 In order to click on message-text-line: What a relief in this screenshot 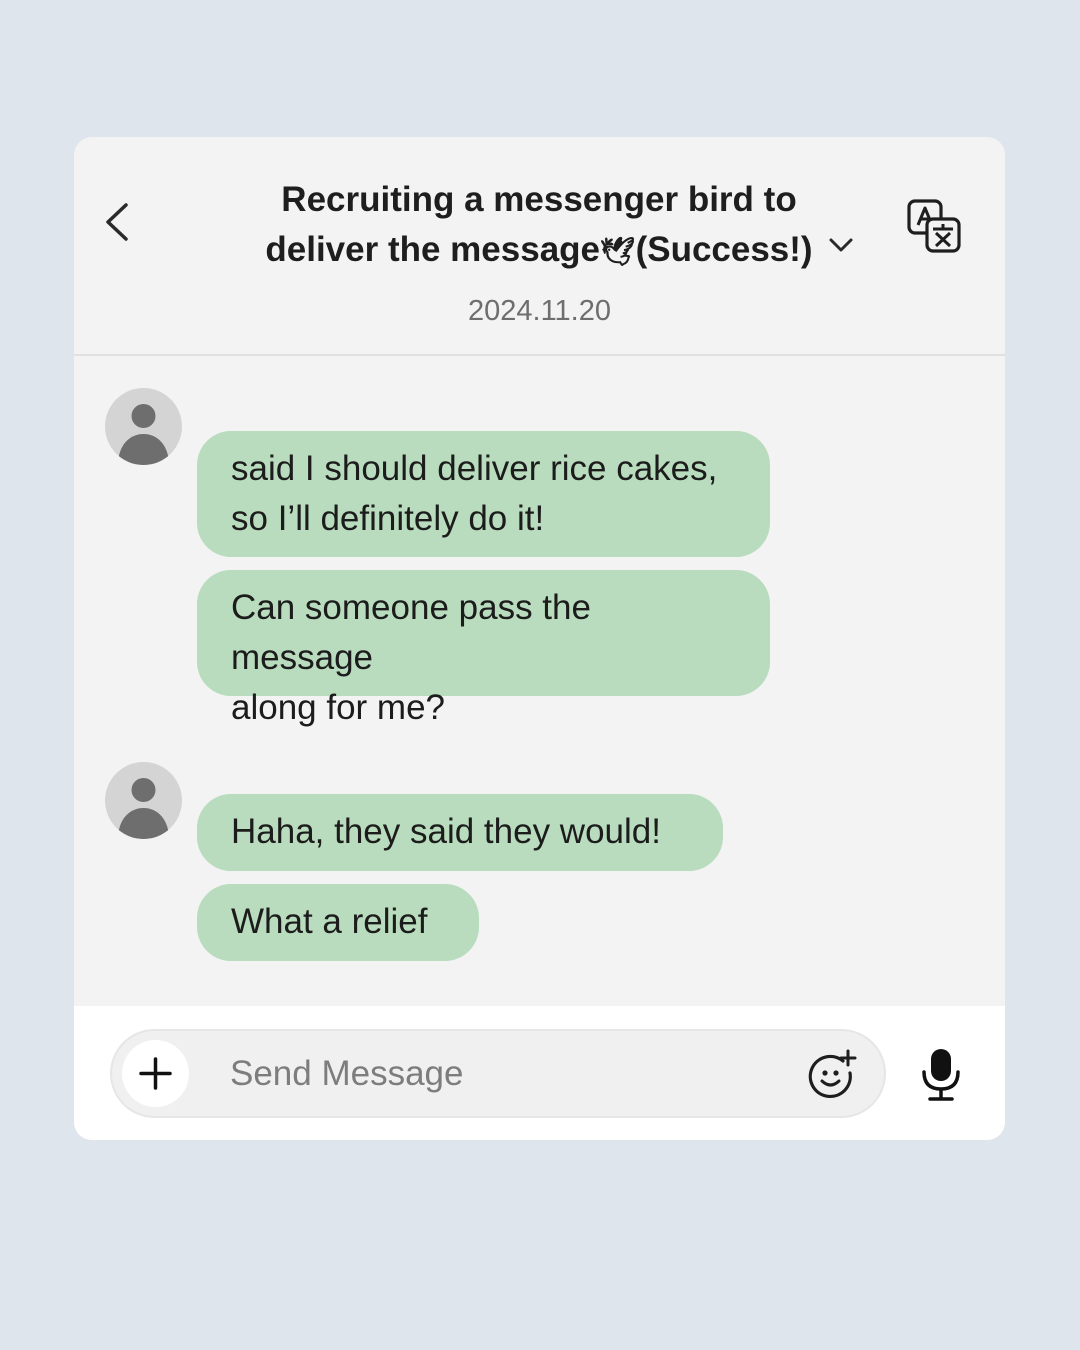, I will do `click(329, 921)`.